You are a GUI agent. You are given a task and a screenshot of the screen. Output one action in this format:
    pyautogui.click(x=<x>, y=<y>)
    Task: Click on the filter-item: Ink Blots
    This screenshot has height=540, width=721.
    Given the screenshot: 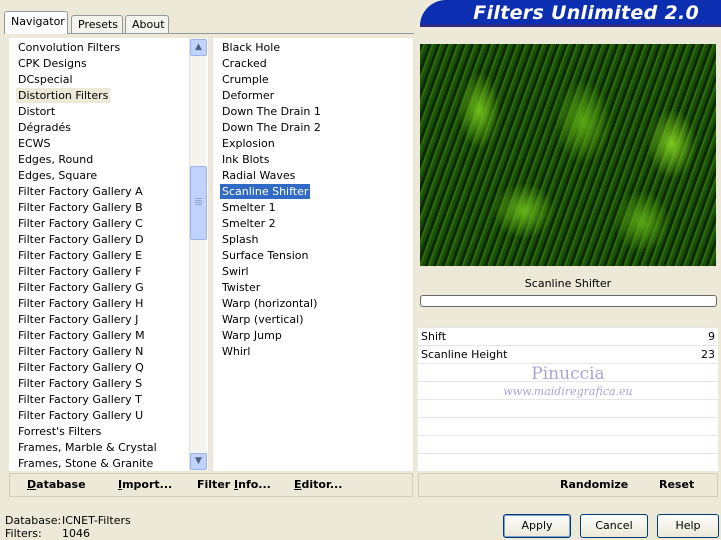 What is the action you would take?
    pyautogui.click(x=245, y=159)
    